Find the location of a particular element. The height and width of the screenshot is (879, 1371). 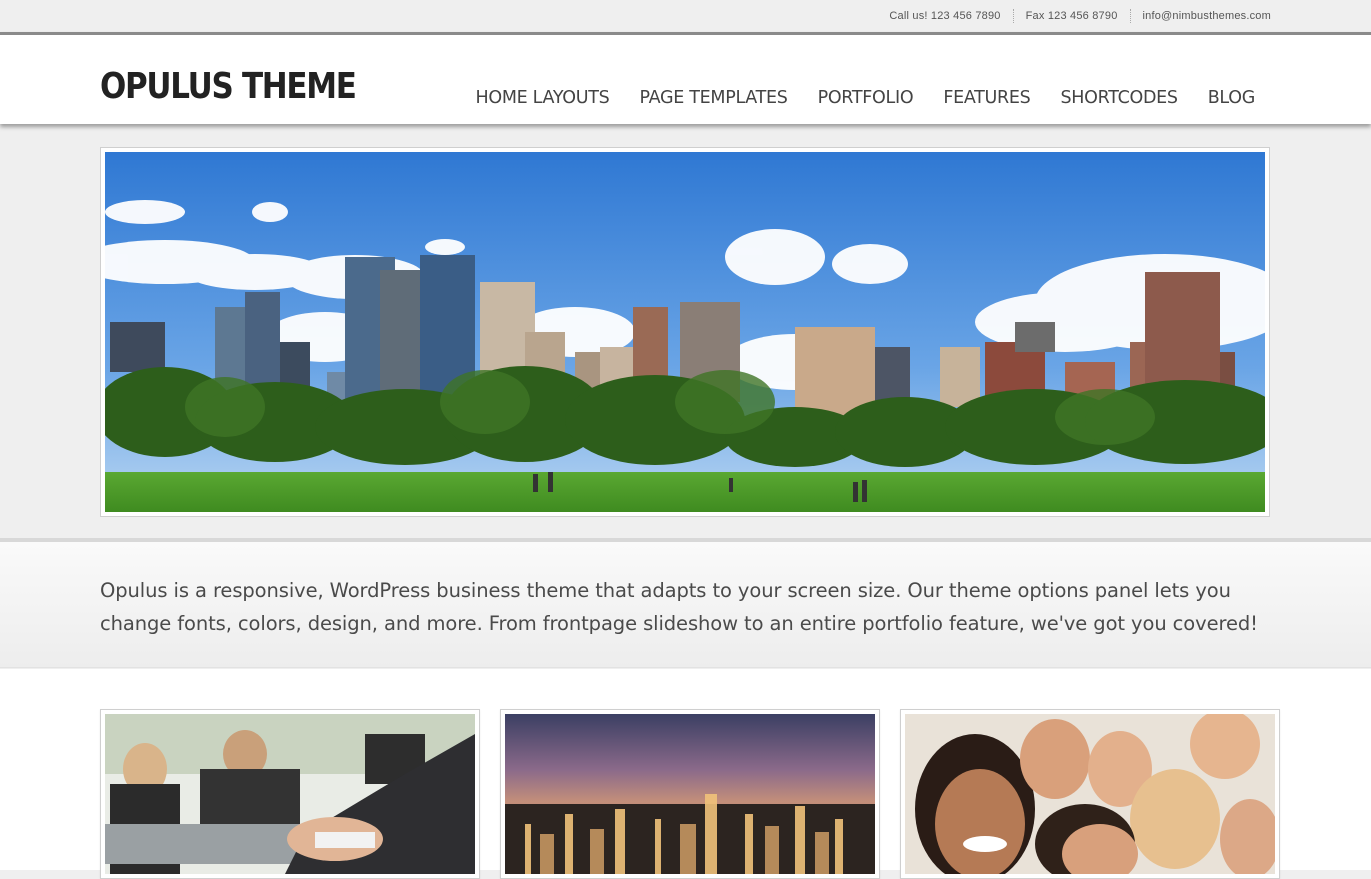

nav-blog: BLOG is located at coordinates (1232, 98).